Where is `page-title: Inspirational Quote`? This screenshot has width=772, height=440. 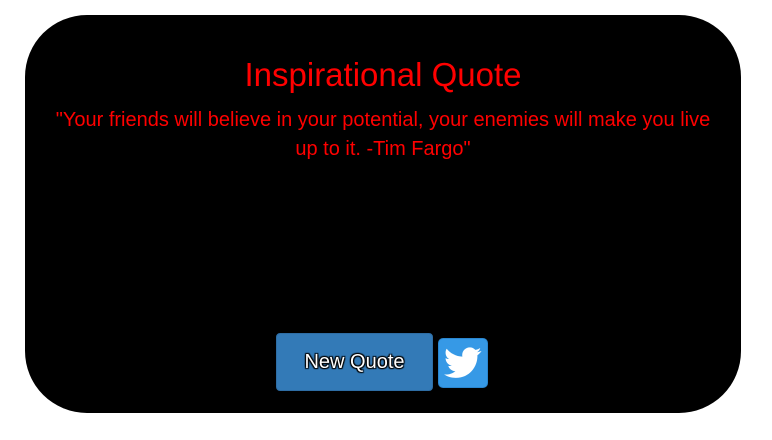
page-title: Inspirational Quote is located at coordinates (383, 74).